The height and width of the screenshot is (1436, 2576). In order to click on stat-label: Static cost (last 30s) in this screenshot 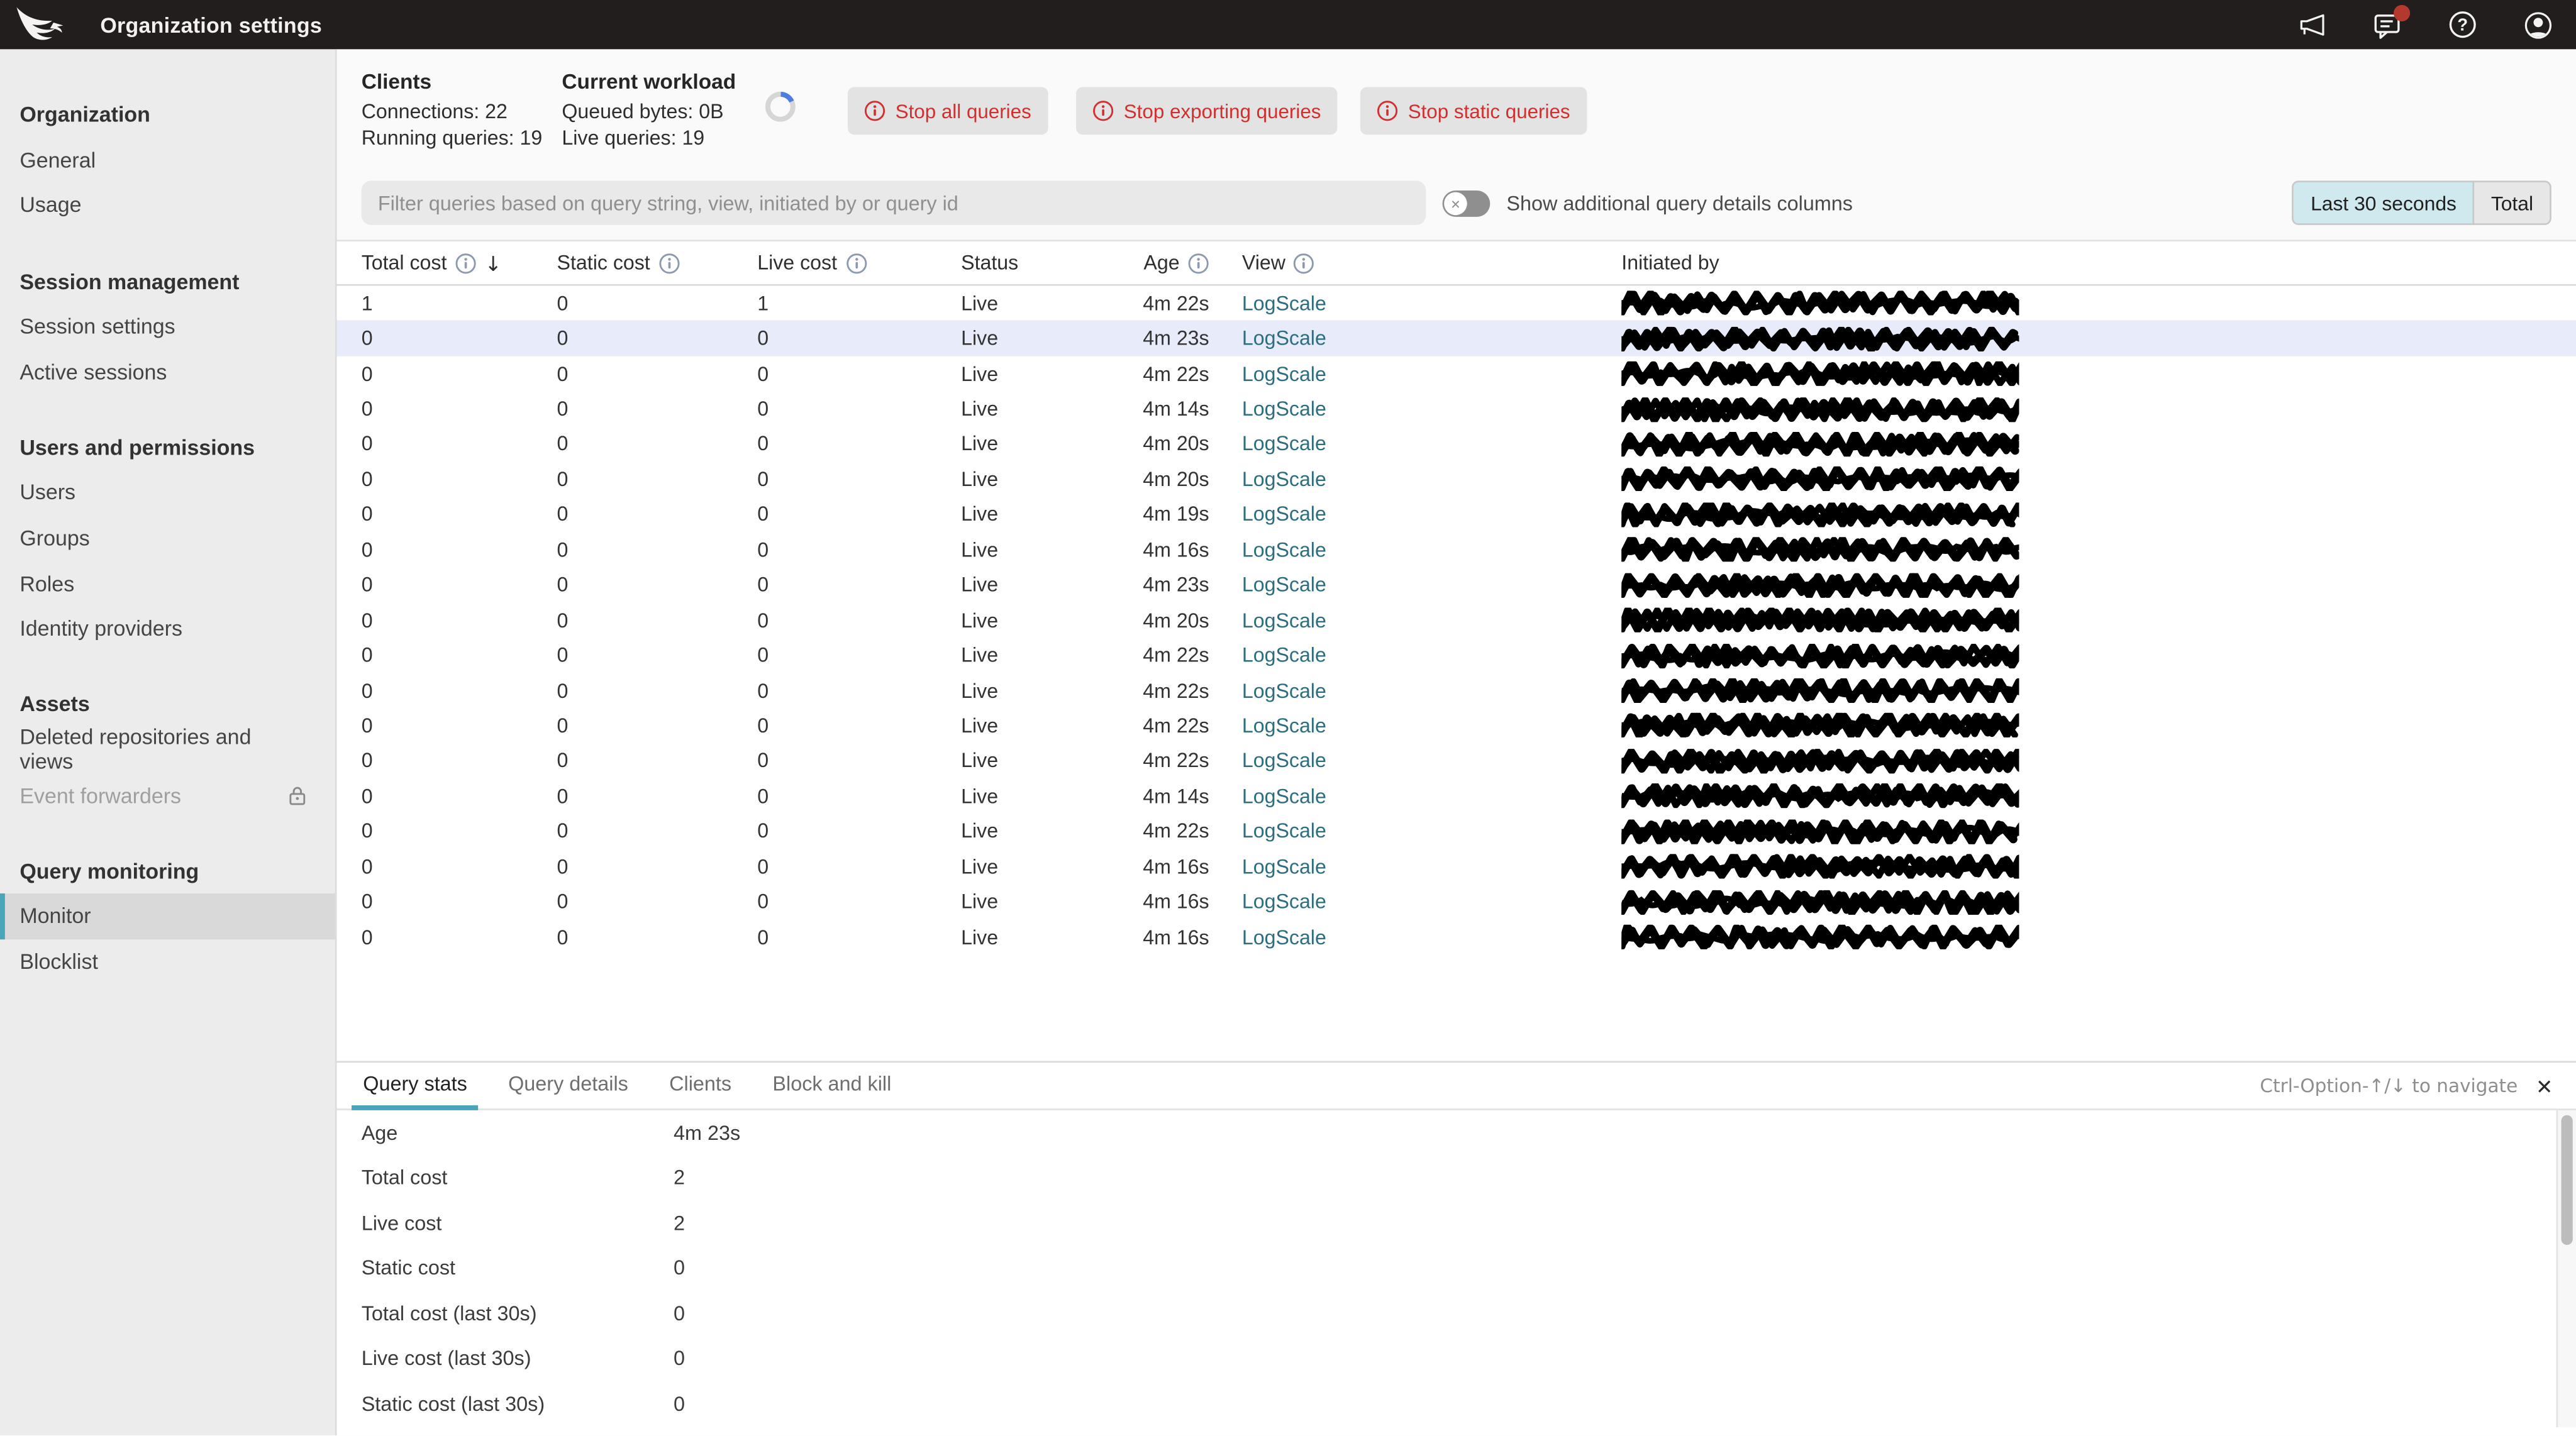, I will do `click(453, 1404)`.